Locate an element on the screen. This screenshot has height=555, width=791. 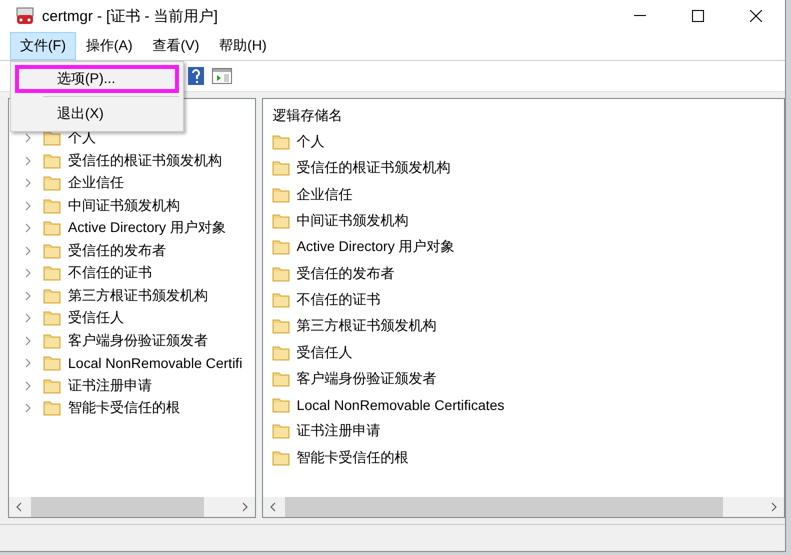
list-item: 第三方根证书颁发机构 is located at coordinates (523, 326).